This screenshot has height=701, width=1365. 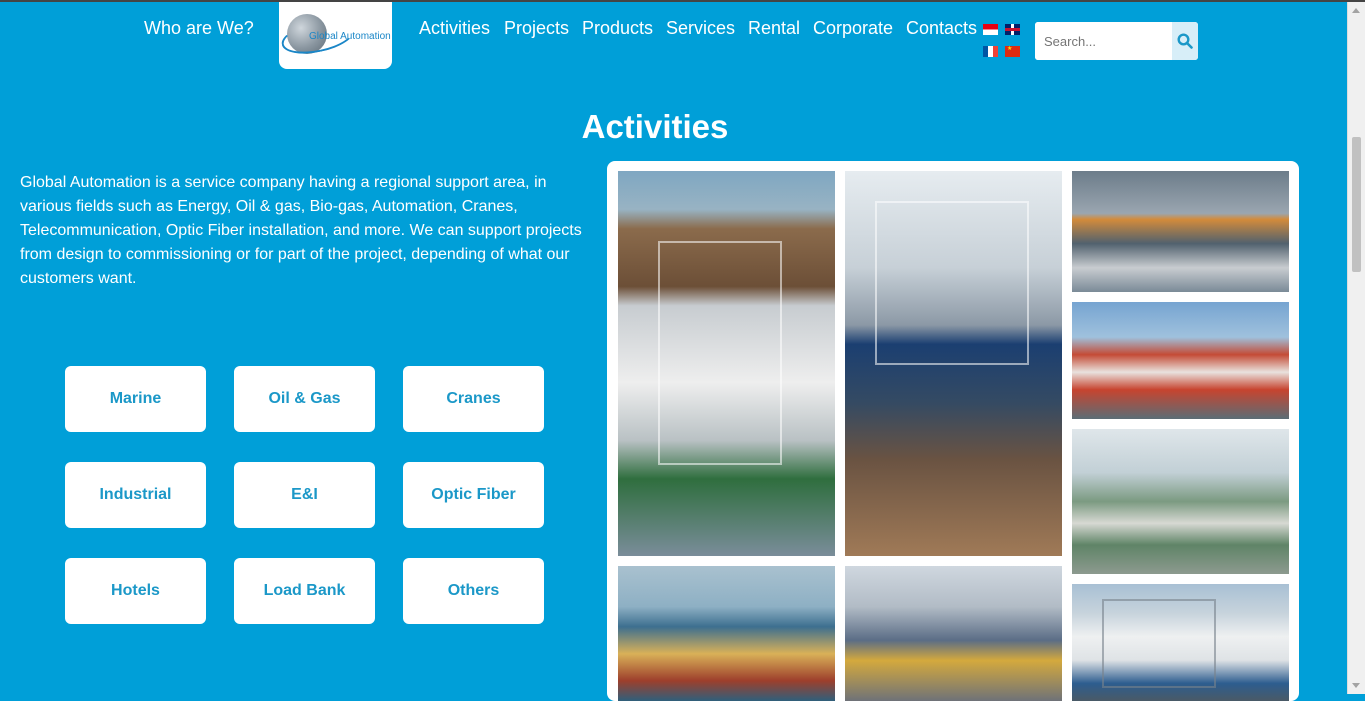 What do you see at coordinates (536, 28) in the screenshot?
I see `nav-projects: Projects` at bounding box center [536, 28].